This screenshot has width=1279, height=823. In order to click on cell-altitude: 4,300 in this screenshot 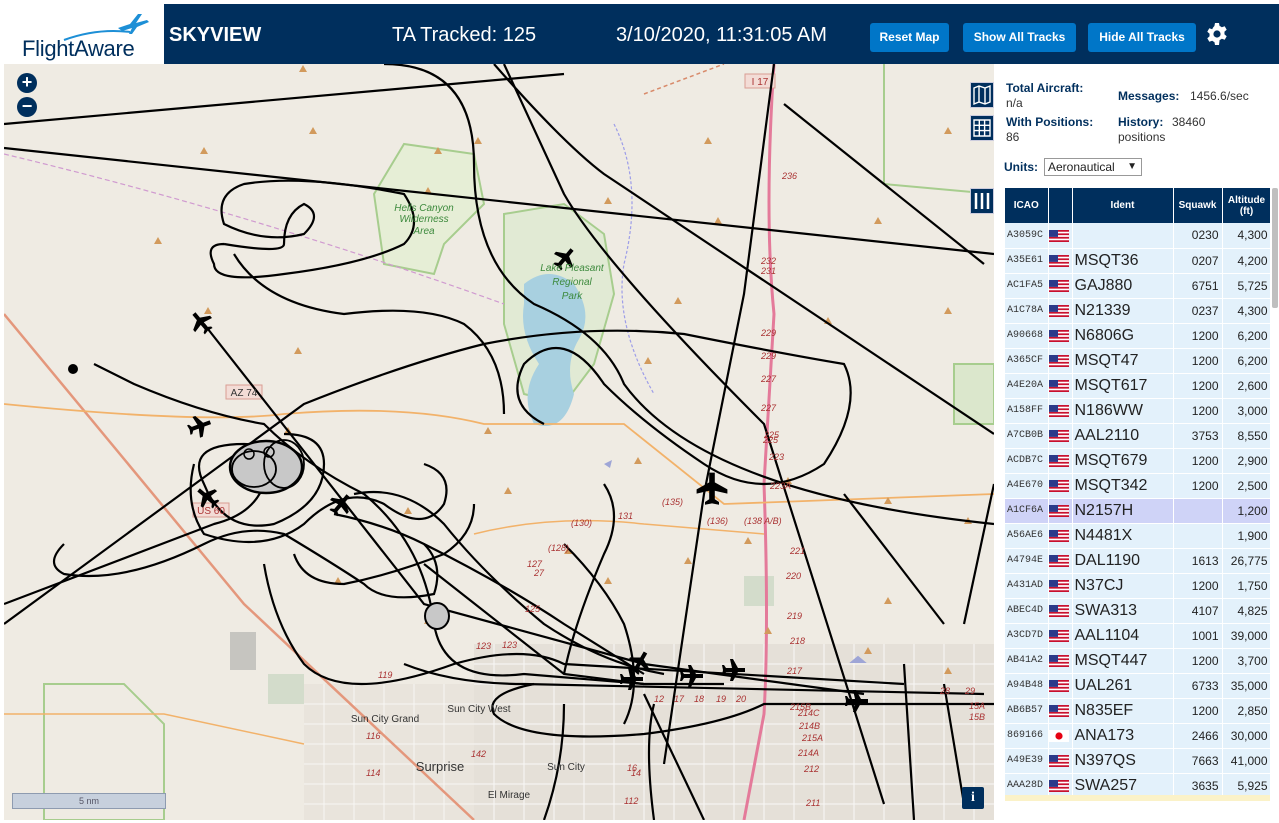, I will do `click(1246, 311)`.